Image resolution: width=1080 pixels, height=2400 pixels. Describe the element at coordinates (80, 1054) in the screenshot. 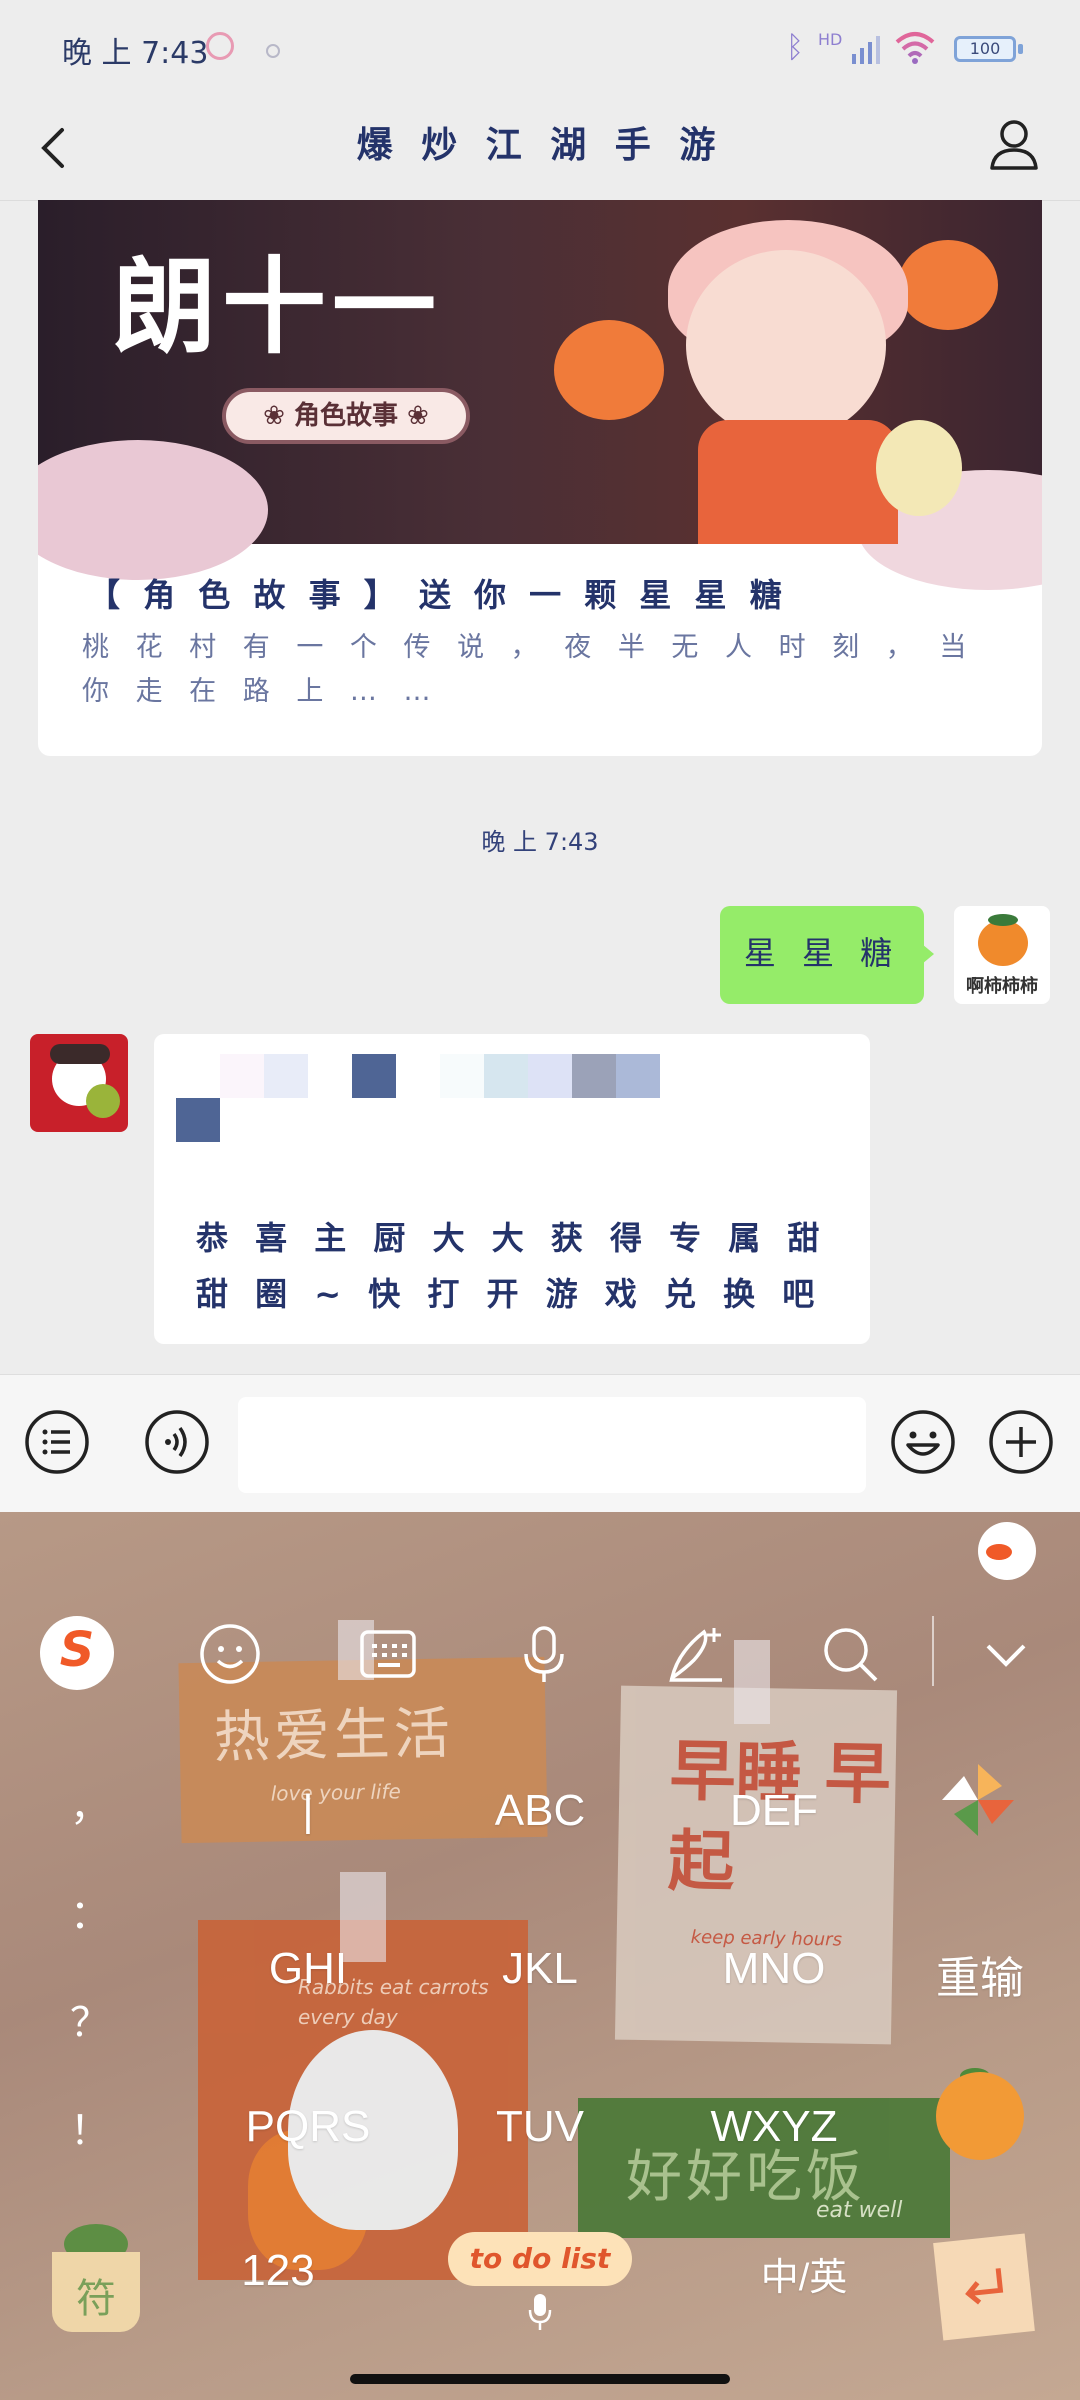

I see `chef-hat` at that location.